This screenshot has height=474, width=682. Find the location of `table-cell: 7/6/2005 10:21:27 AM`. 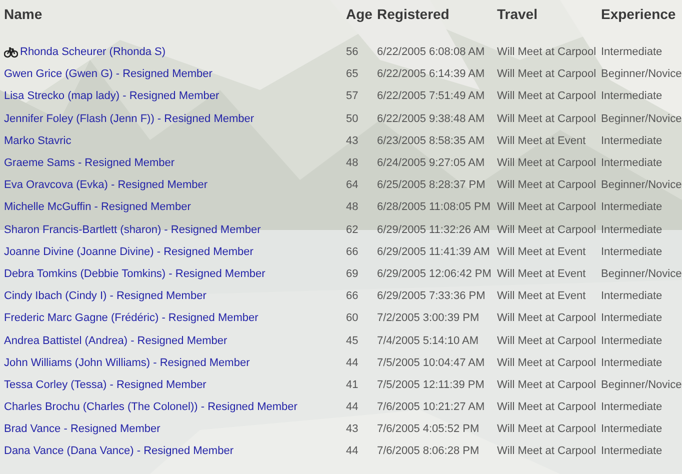

table-cell: 7/6/2005 10:21:27 AM is located at coordinates (431, 407).